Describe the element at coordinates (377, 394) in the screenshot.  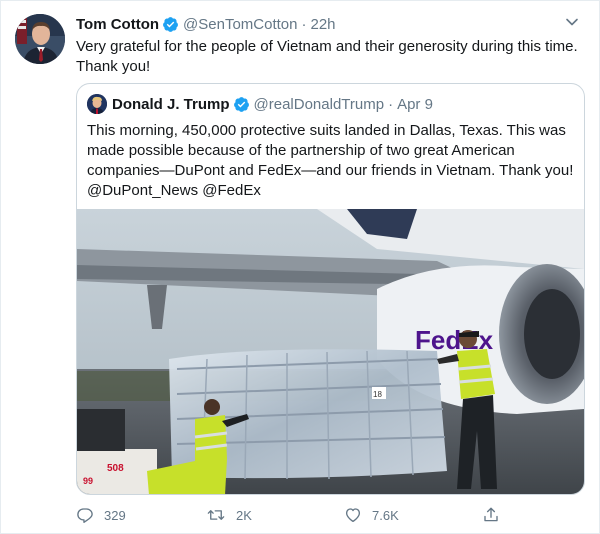
I see `crate-label: 18` at that location.